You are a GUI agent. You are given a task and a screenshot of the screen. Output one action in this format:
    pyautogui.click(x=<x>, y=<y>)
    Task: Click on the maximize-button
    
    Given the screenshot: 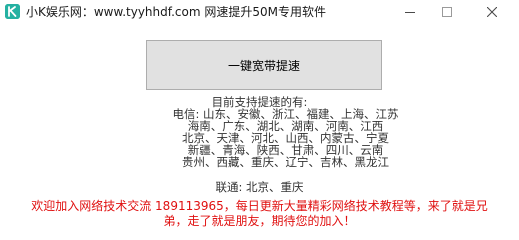 What is the action you would take?
    pyautogui.click(x=447, y=12)
    